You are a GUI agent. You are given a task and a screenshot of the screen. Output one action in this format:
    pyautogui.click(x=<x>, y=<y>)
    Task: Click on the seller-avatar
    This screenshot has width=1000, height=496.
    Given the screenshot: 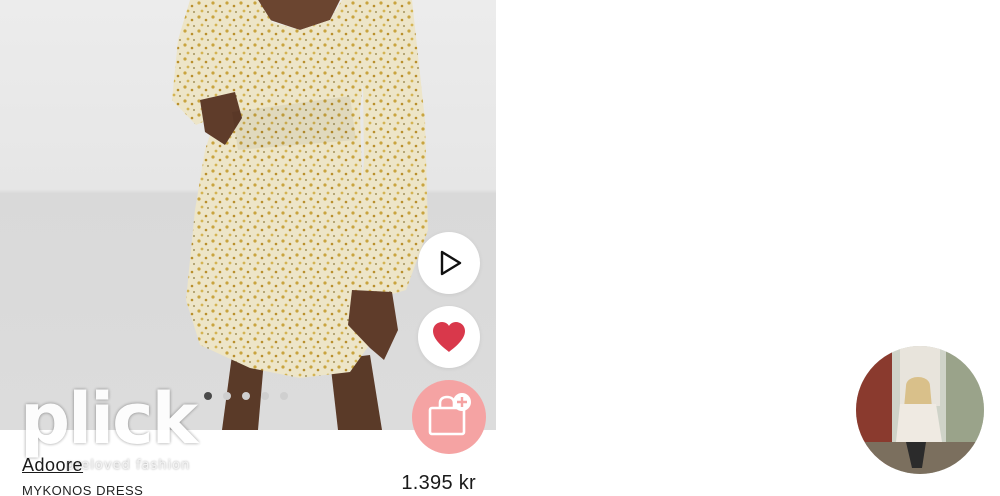 What is the action you would take?
    pyautogui.click(x=920, y=410)
    